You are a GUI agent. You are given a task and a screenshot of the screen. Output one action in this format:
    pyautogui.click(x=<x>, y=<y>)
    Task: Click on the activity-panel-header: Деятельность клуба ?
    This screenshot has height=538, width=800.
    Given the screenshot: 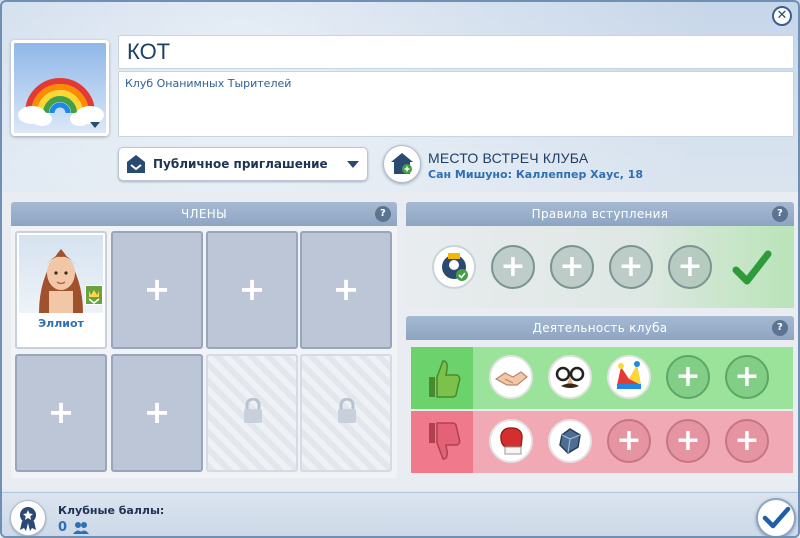 What is the action you would take?
    pyautogui.click(x=600, y=328)
    